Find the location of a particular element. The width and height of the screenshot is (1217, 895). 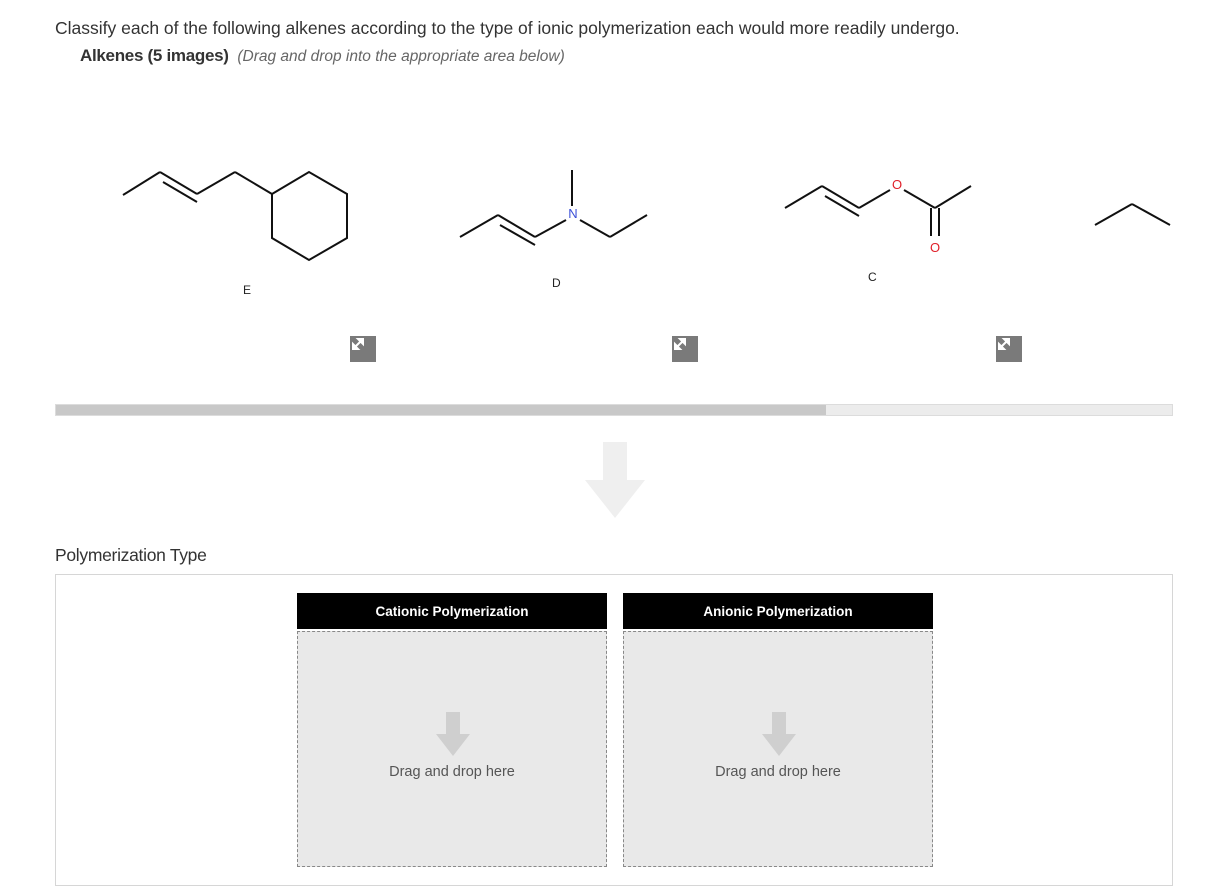

alkene-card-c: O O C is located at coordinates (927, 245).